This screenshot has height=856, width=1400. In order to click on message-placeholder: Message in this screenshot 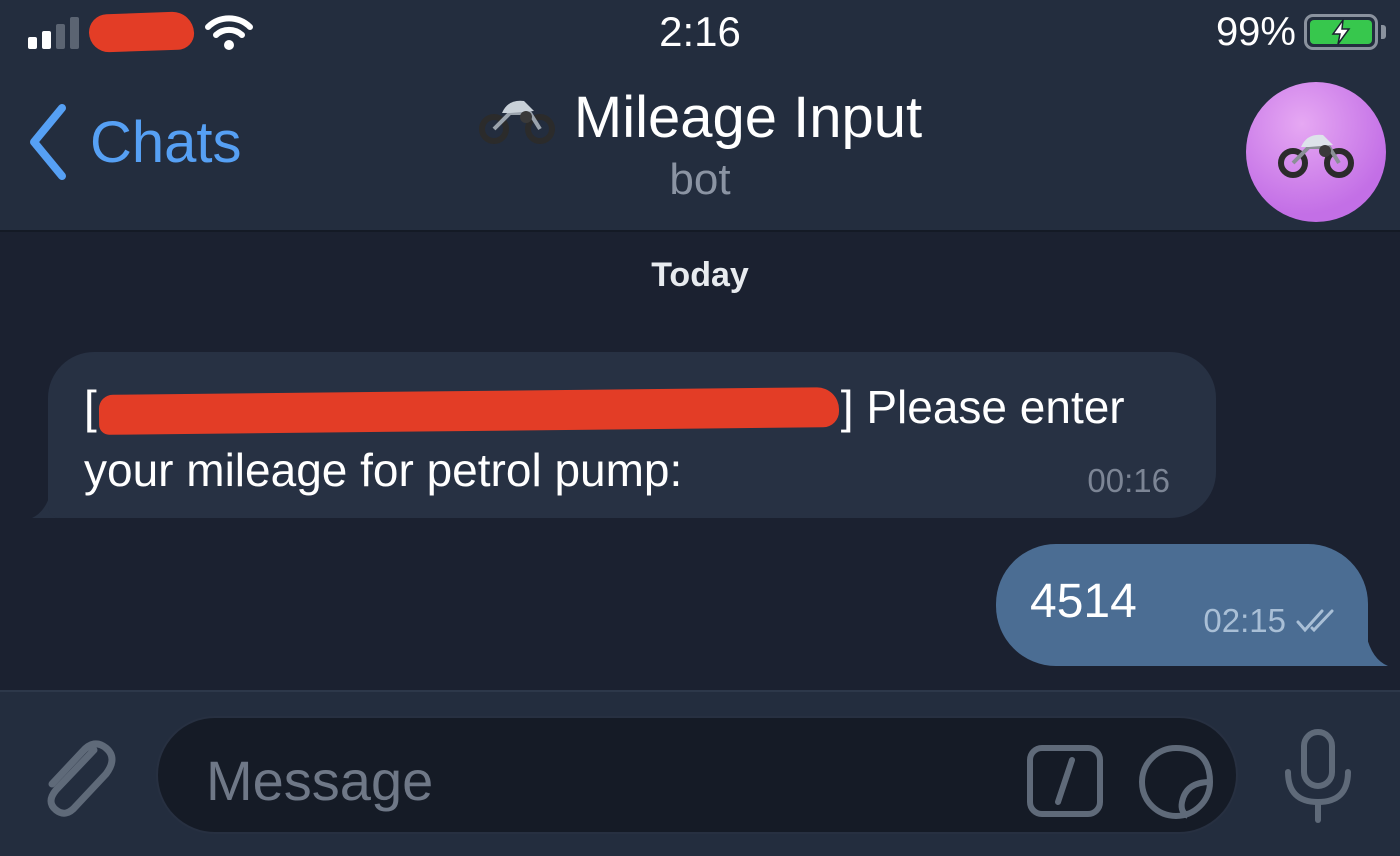, I will do `click(320, 780)`.